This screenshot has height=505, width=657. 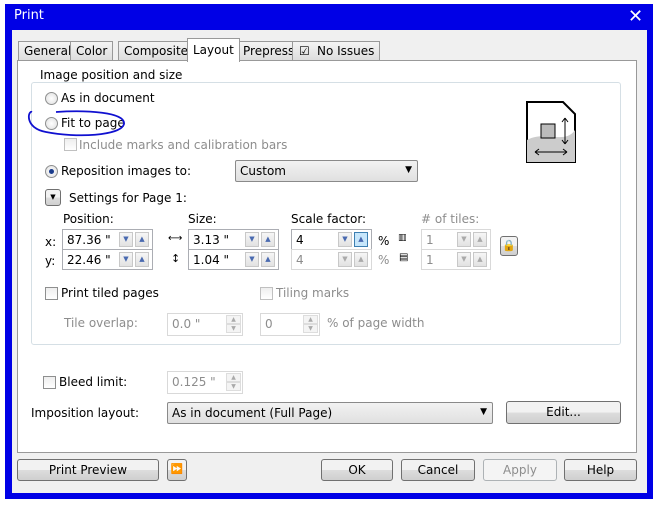 I want to click on tab-no-issues: ☑ No Issues, so click(x=336, y=51).